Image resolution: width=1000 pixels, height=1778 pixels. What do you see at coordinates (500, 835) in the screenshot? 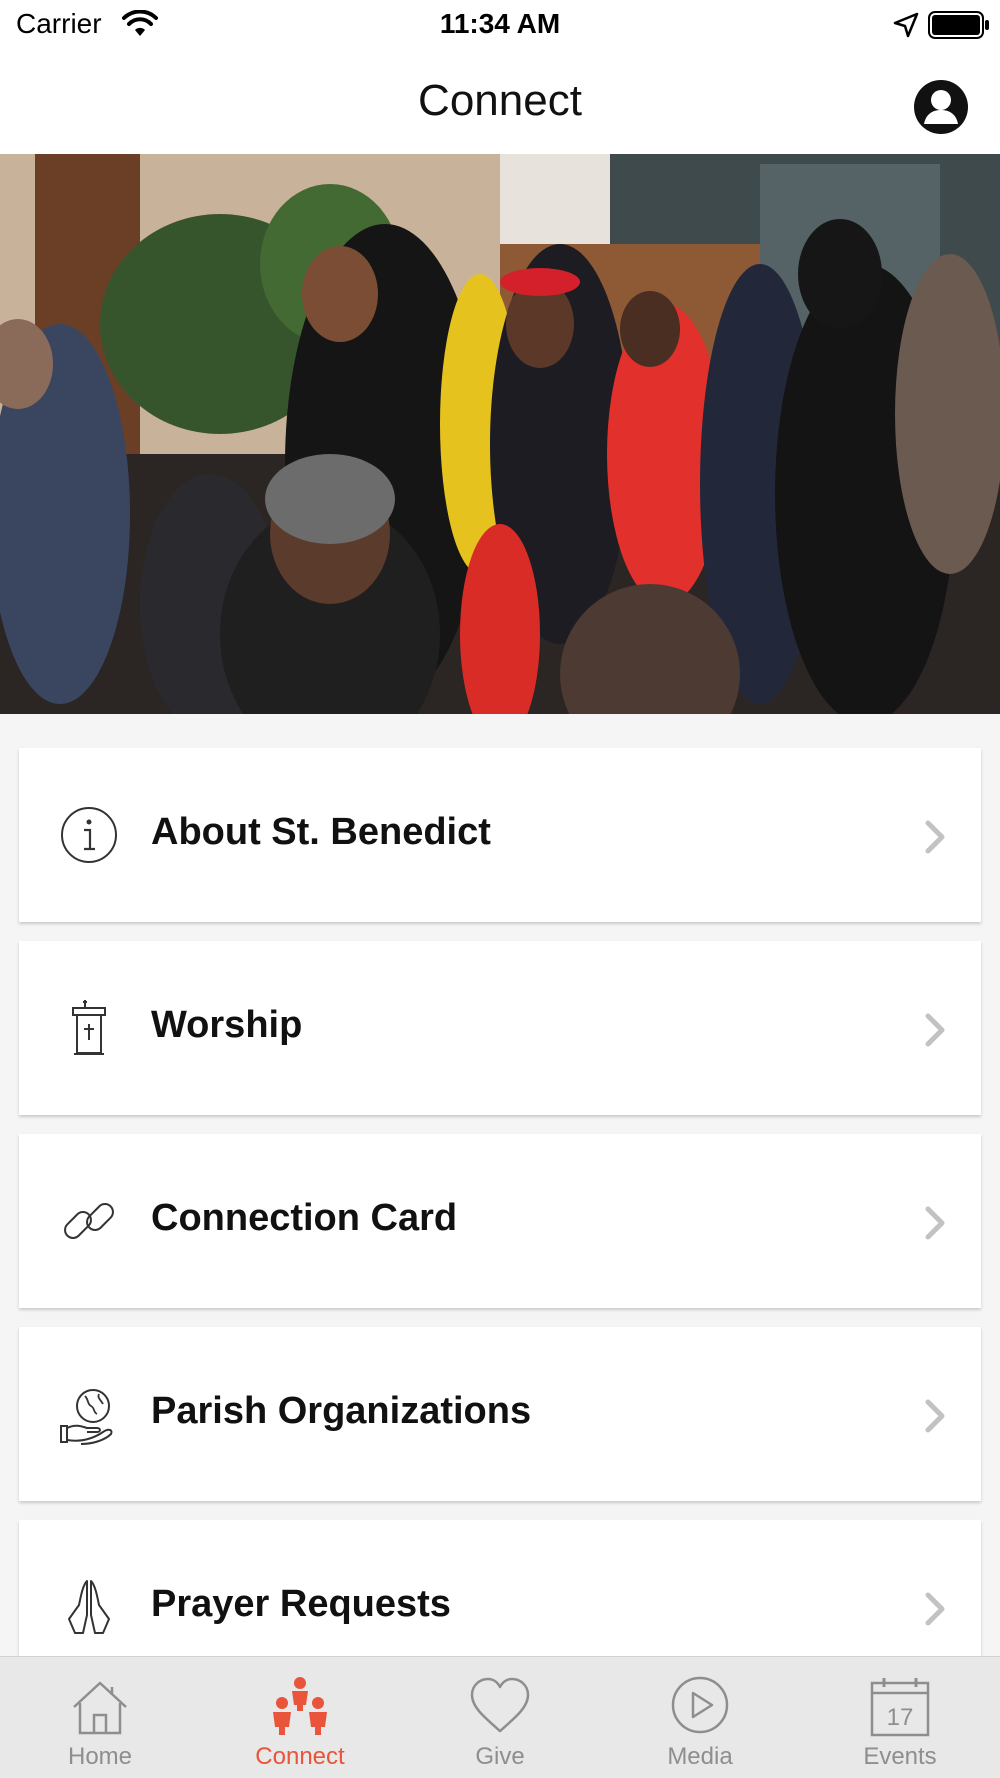
I see `menu-item-about: About St. Benedict` at bounding box center [500, 835].